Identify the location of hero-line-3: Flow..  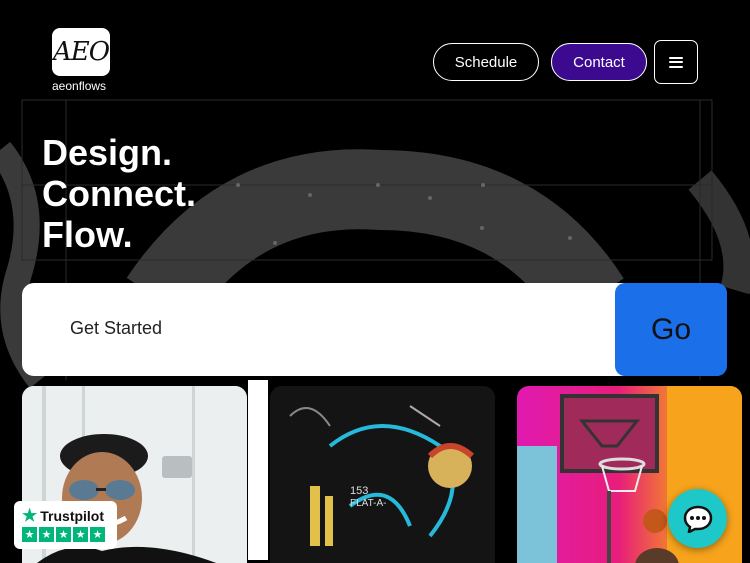
(87, 234).